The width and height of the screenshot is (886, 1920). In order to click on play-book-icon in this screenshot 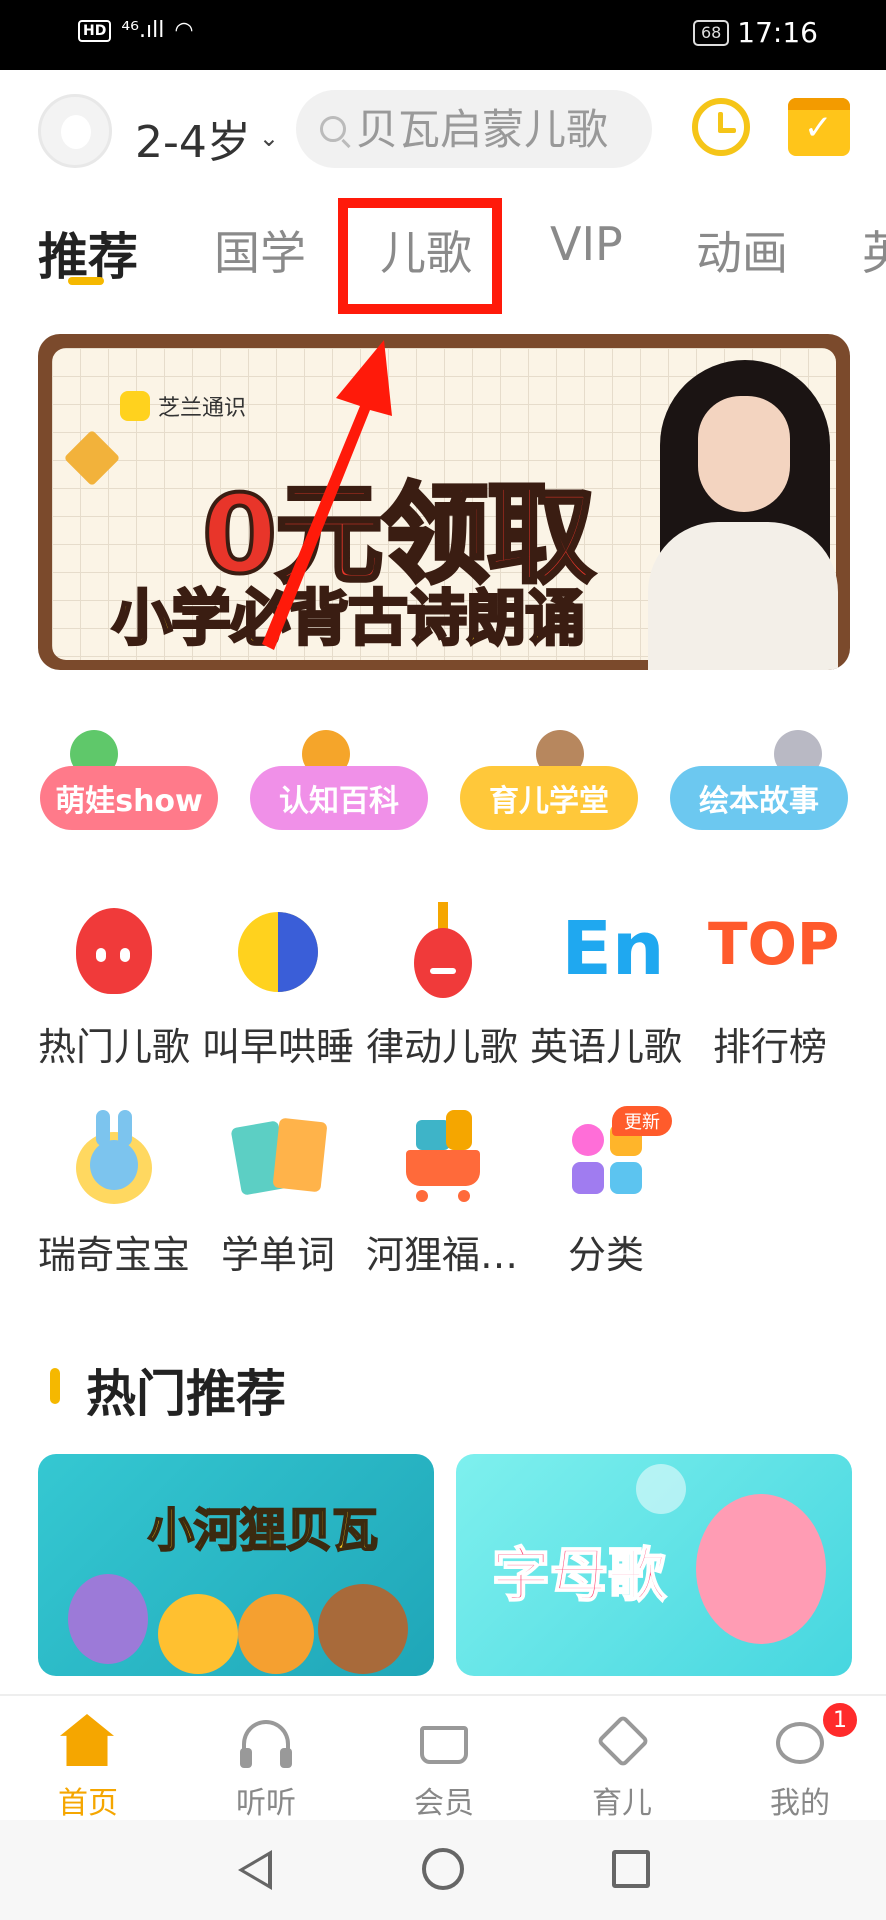, I will do `click(622, 1742)`.